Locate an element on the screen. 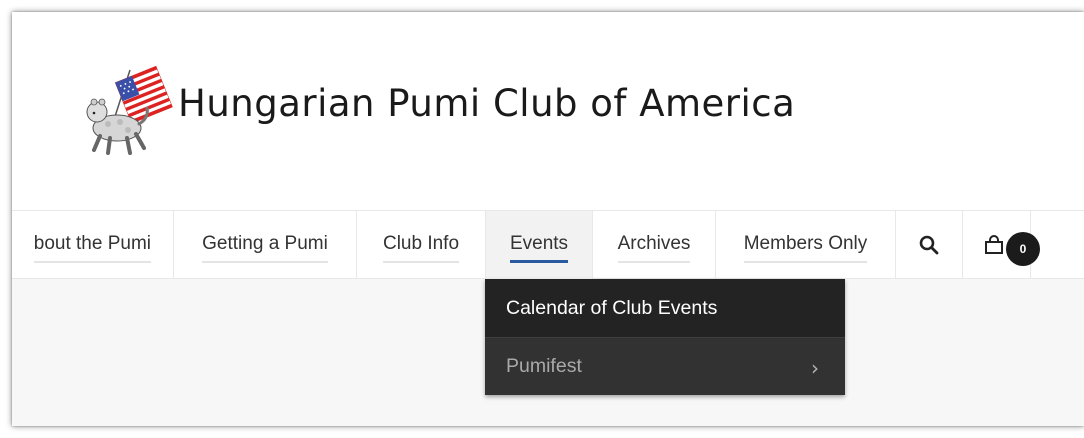 The image size is (1084, 438). nav-item-events: Events is located at coordinates (539, 245).